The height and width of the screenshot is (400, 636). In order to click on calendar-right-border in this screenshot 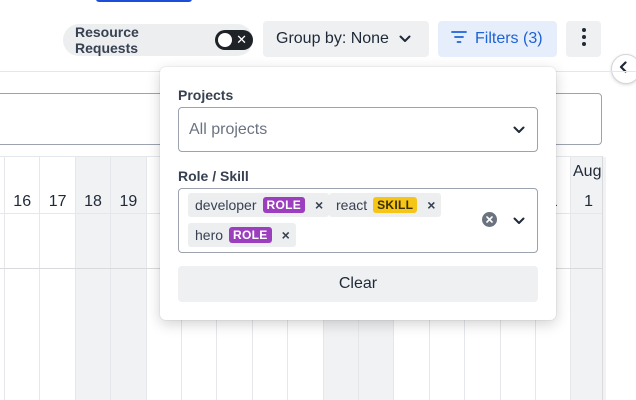, I will do `click(602, 278)`.